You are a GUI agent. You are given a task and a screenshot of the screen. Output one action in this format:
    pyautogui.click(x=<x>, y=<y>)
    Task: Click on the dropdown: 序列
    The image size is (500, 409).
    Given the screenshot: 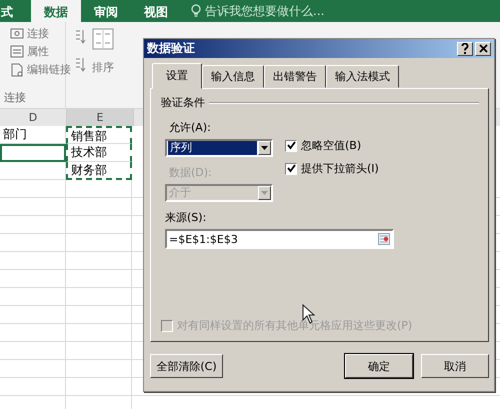 What is the action you would take?
    pyautogui.click(x=219, y=148)
    